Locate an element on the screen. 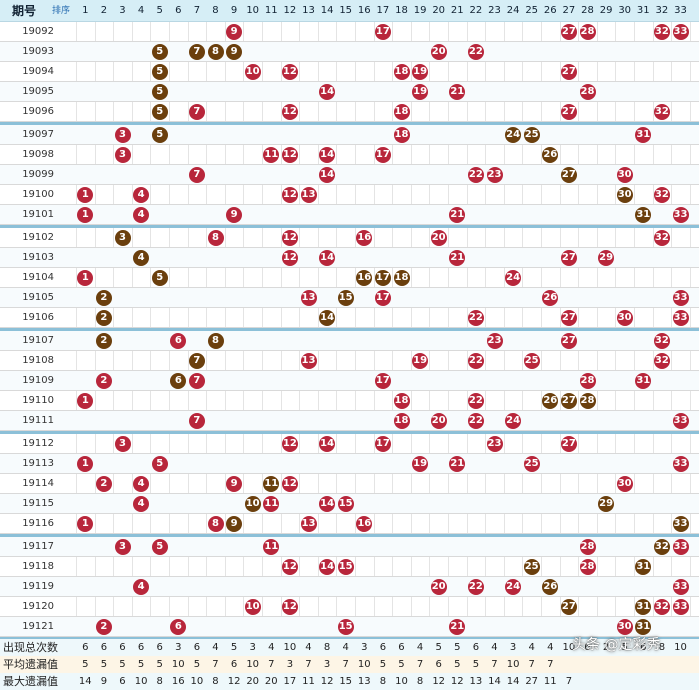  drawn-ball: 13 is located at coordinates (308, 361).